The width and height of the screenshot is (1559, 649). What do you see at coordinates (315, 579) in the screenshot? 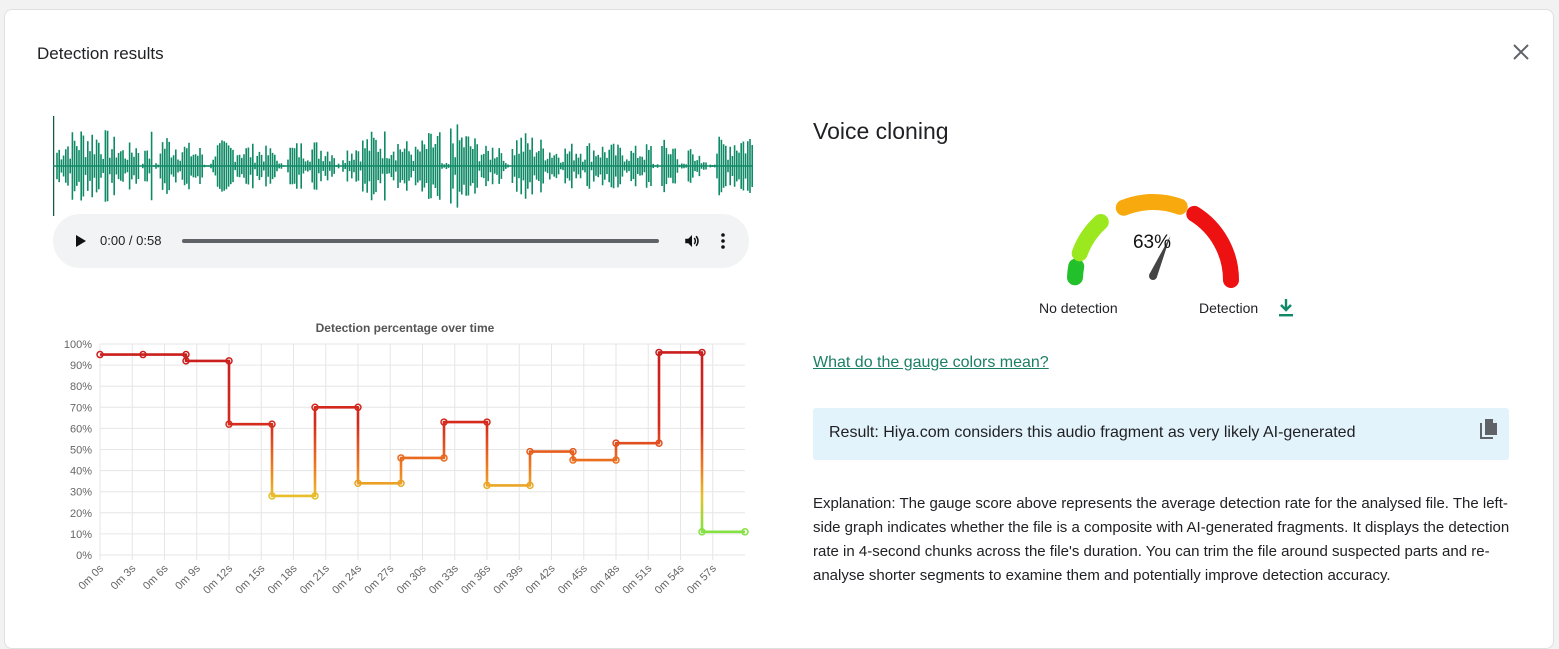
I see `x-tick-label: 0m 21s` at bounding box center [315, 579].